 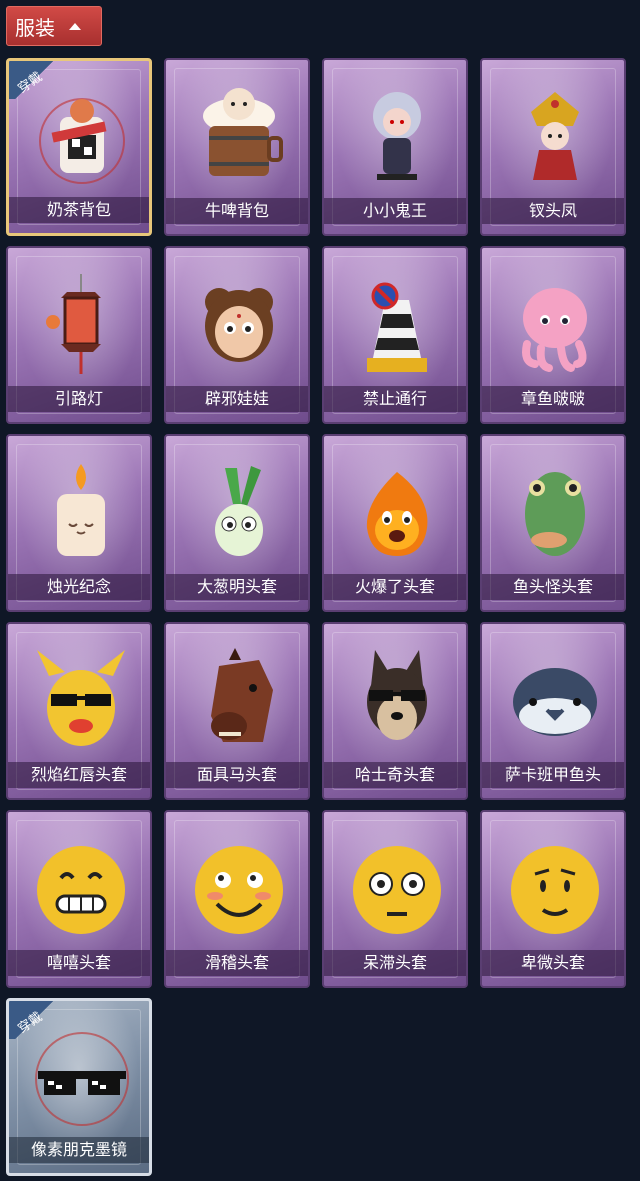 I want to click on costume-card: 滑稽头套, so click(x=237, y=899).